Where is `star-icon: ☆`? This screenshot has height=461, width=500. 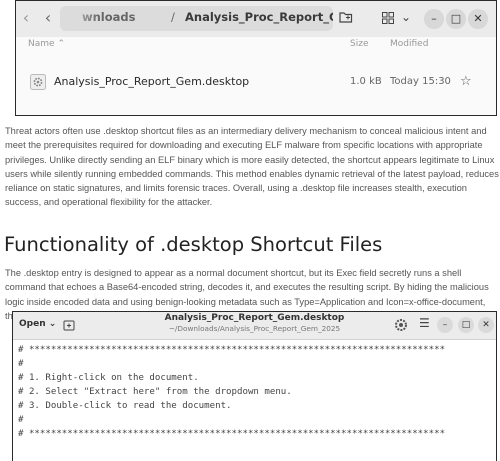 star-icon: ☆ is located at coordinates (466, 81).